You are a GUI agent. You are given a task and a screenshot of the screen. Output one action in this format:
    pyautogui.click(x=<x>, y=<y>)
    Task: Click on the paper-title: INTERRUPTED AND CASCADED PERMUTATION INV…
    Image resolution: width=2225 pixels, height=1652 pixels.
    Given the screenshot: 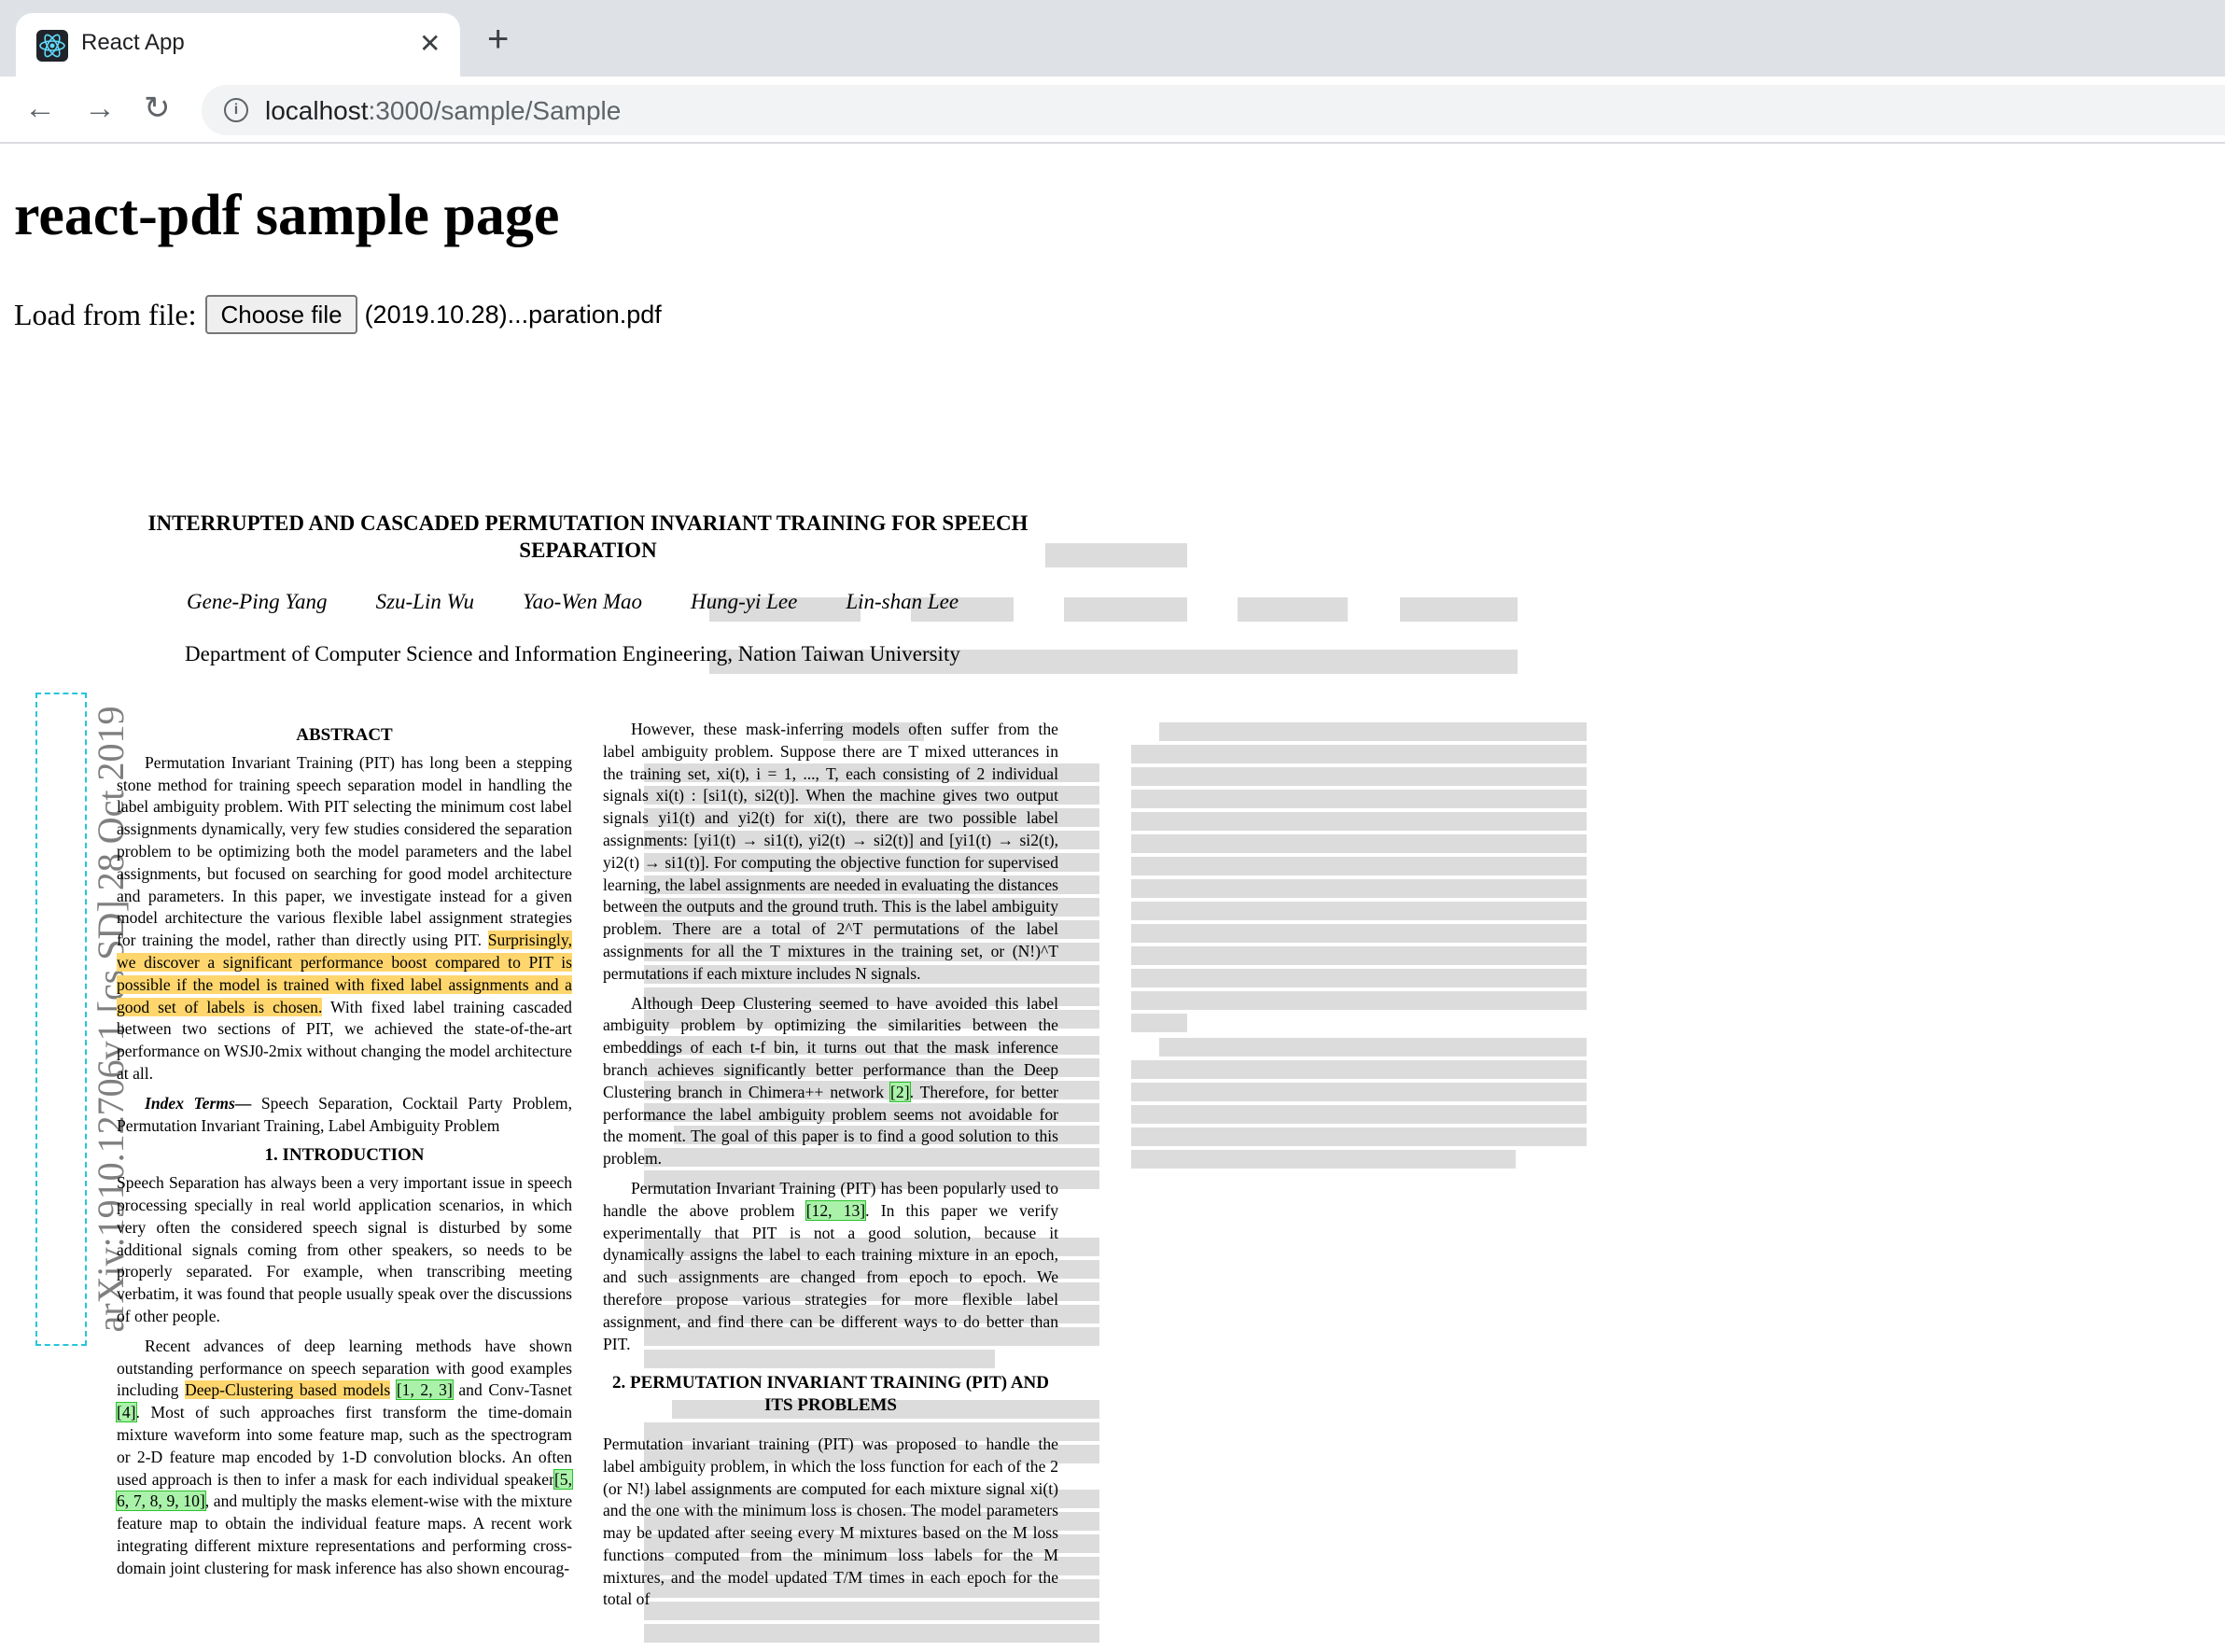 What is the action you would take?
    pyautogui.click(x=588, y=536)
    